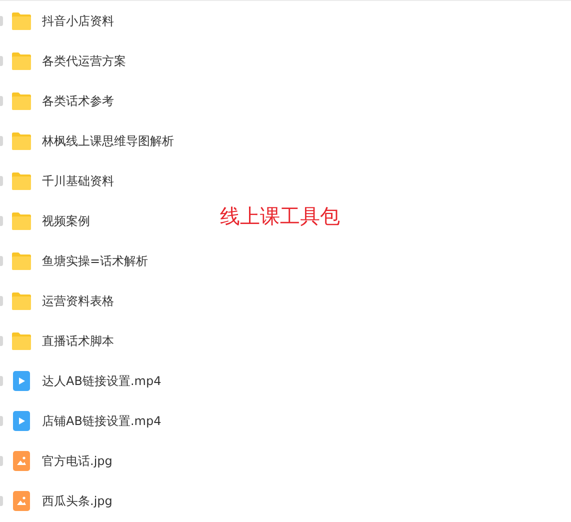 Image resolution: width=571 pixels, height=522 pixels. What do you see at coordinates (78, 301) in the screenshot?
I see `file-name: 运营资料表格` at bounding box center [78, 301].